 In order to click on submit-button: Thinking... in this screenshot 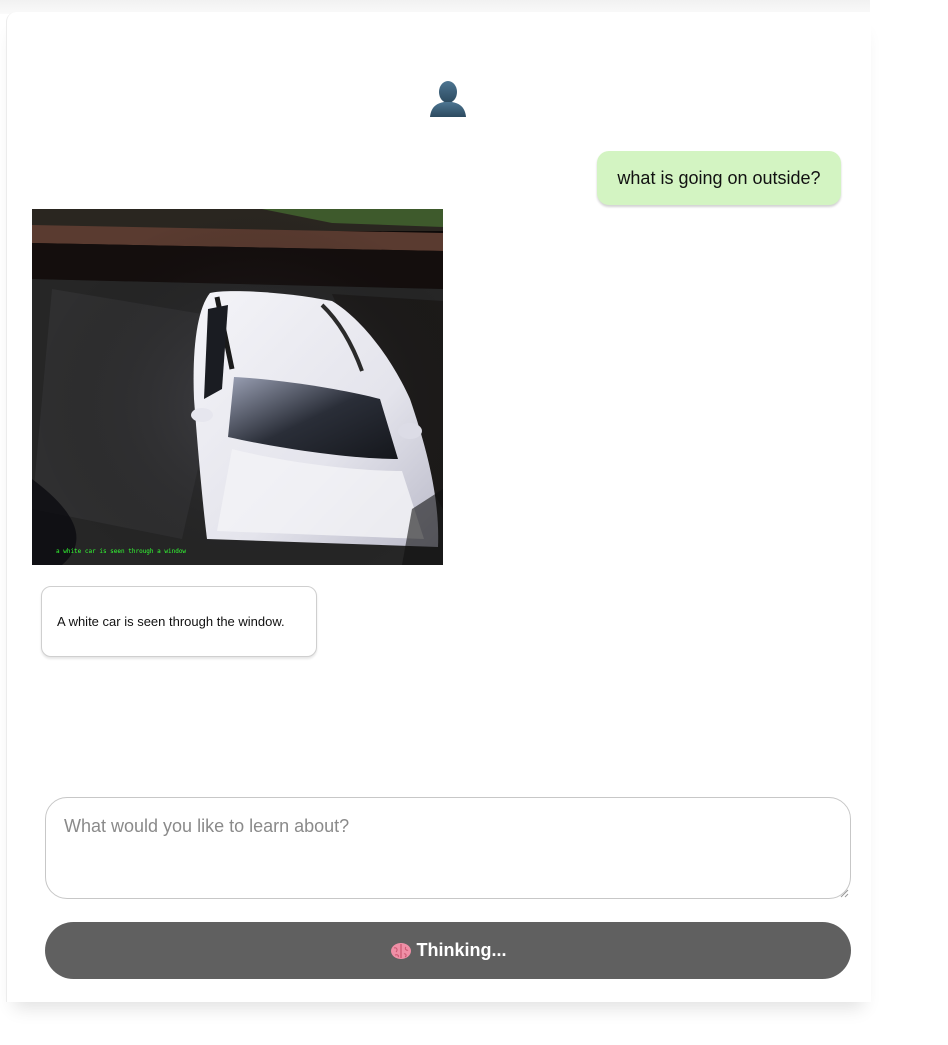, I will do `click(448, 950)`.